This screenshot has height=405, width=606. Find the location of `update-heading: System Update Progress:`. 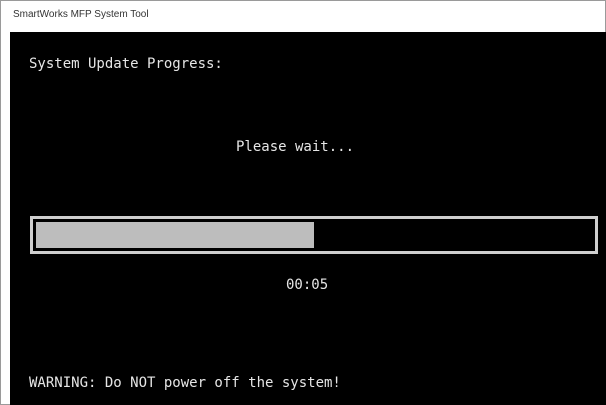

update-heading: System Update Progress: is located at coordinates (126, 64).